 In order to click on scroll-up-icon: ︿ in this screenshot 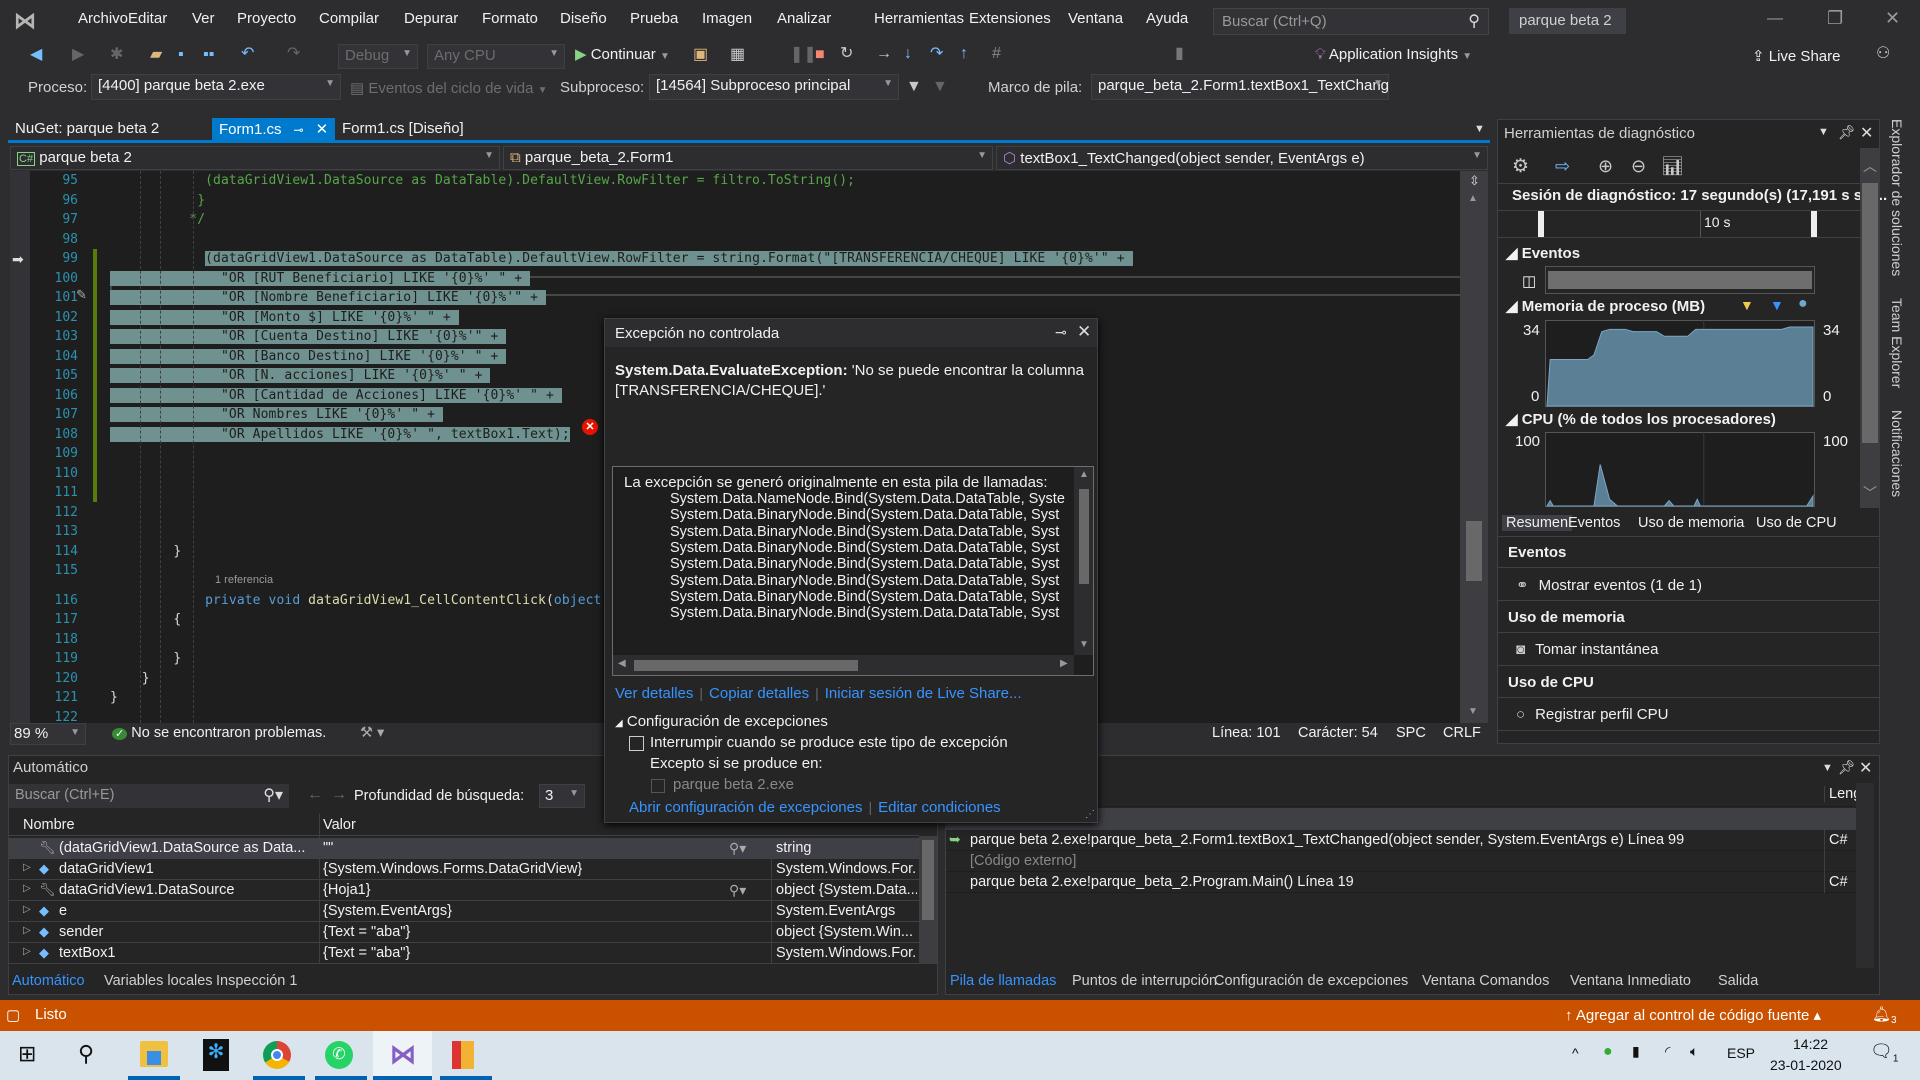, I will do `click(1870, 166)`.